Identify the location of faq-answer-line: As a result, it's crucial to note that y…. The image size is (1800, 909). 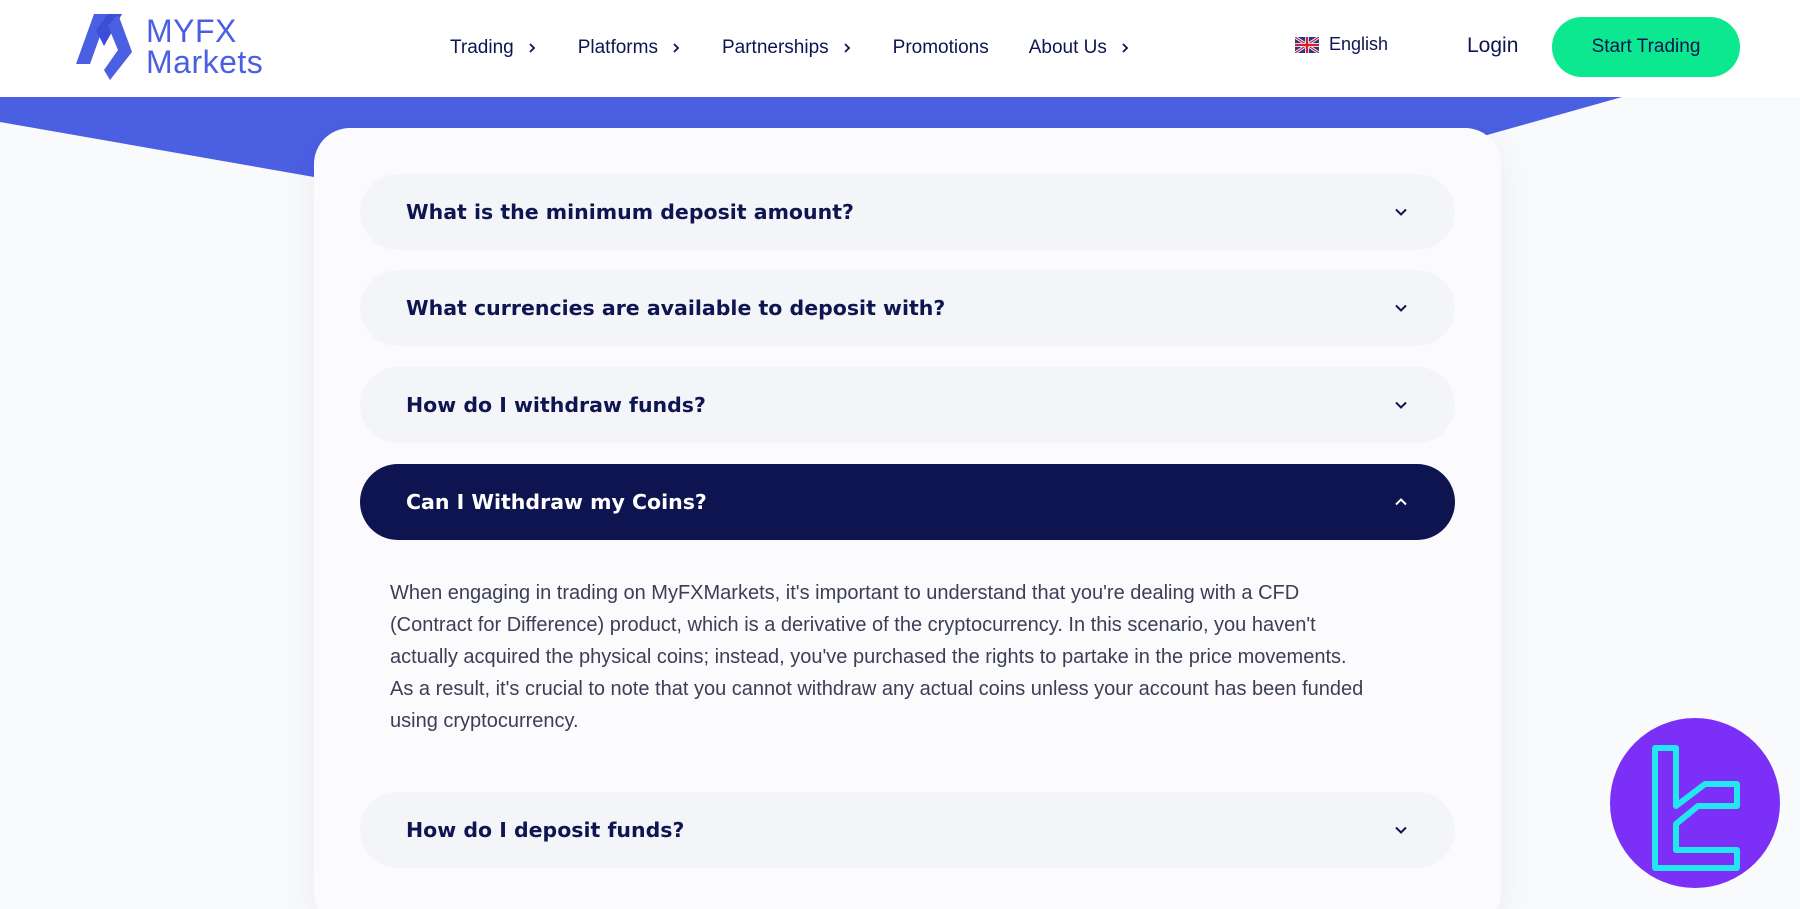
(877, 689).